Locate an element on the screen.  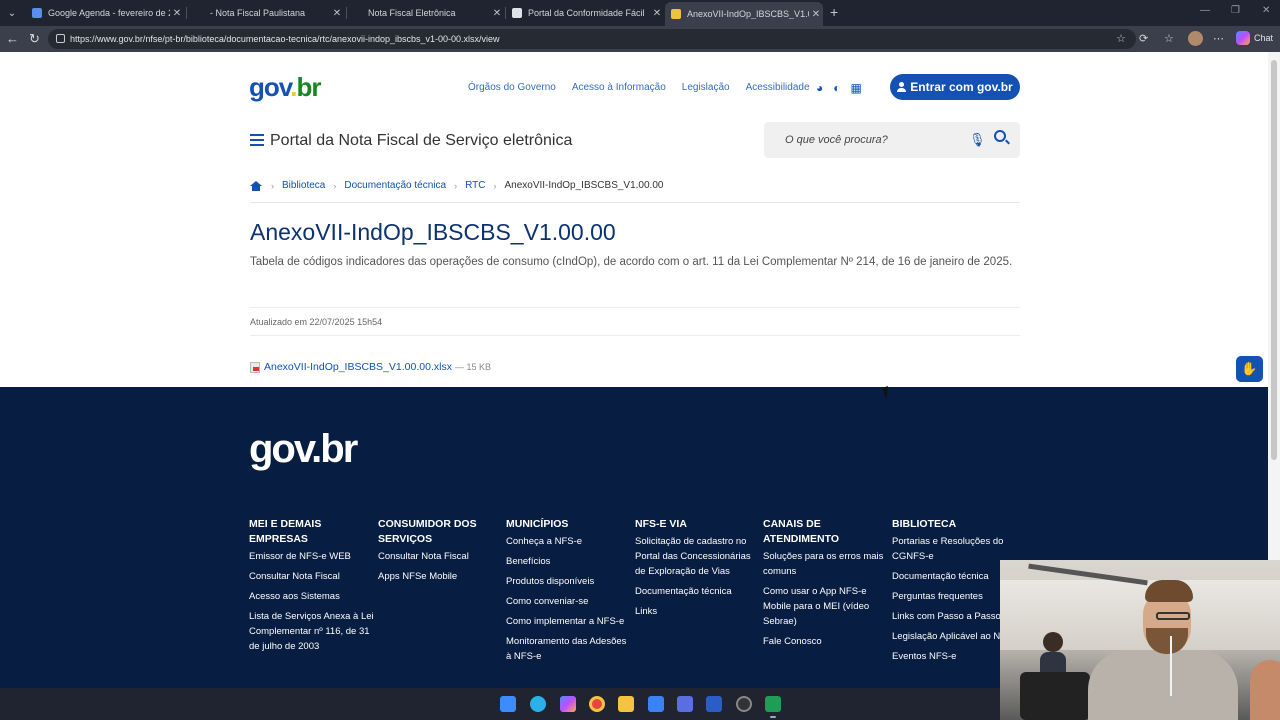
footer-link: Perguntas frequentes is located at coordinates (954, 596).